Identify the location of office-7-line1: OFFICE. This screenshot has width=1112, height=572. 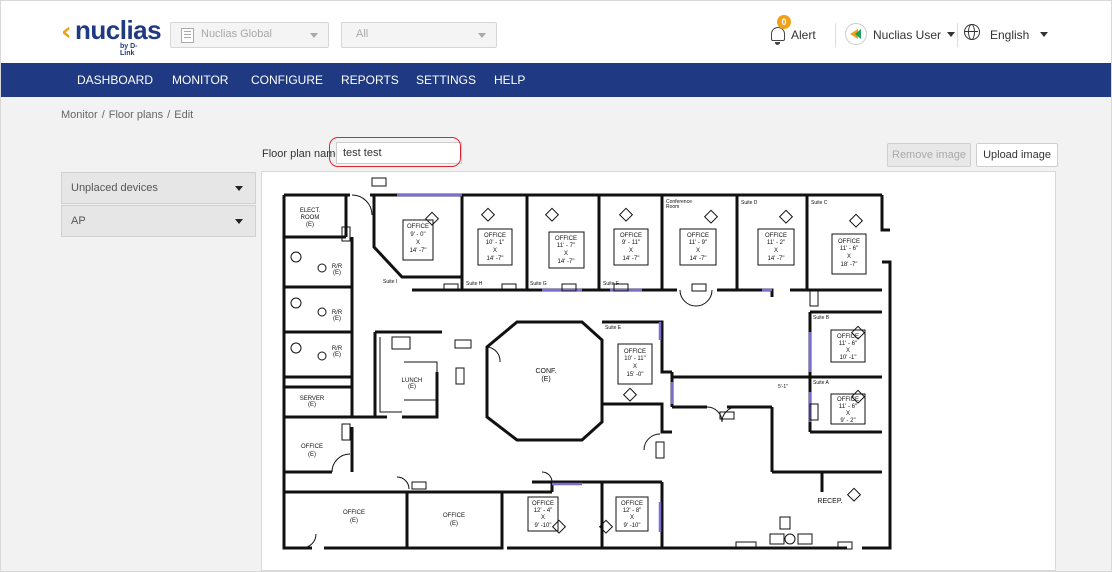
(849, 242).